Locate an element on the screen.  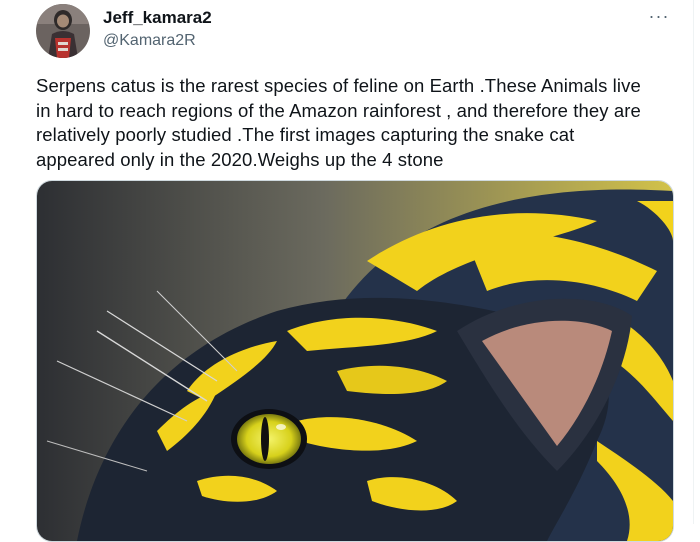
avatar is located at coordinates (63, 31).